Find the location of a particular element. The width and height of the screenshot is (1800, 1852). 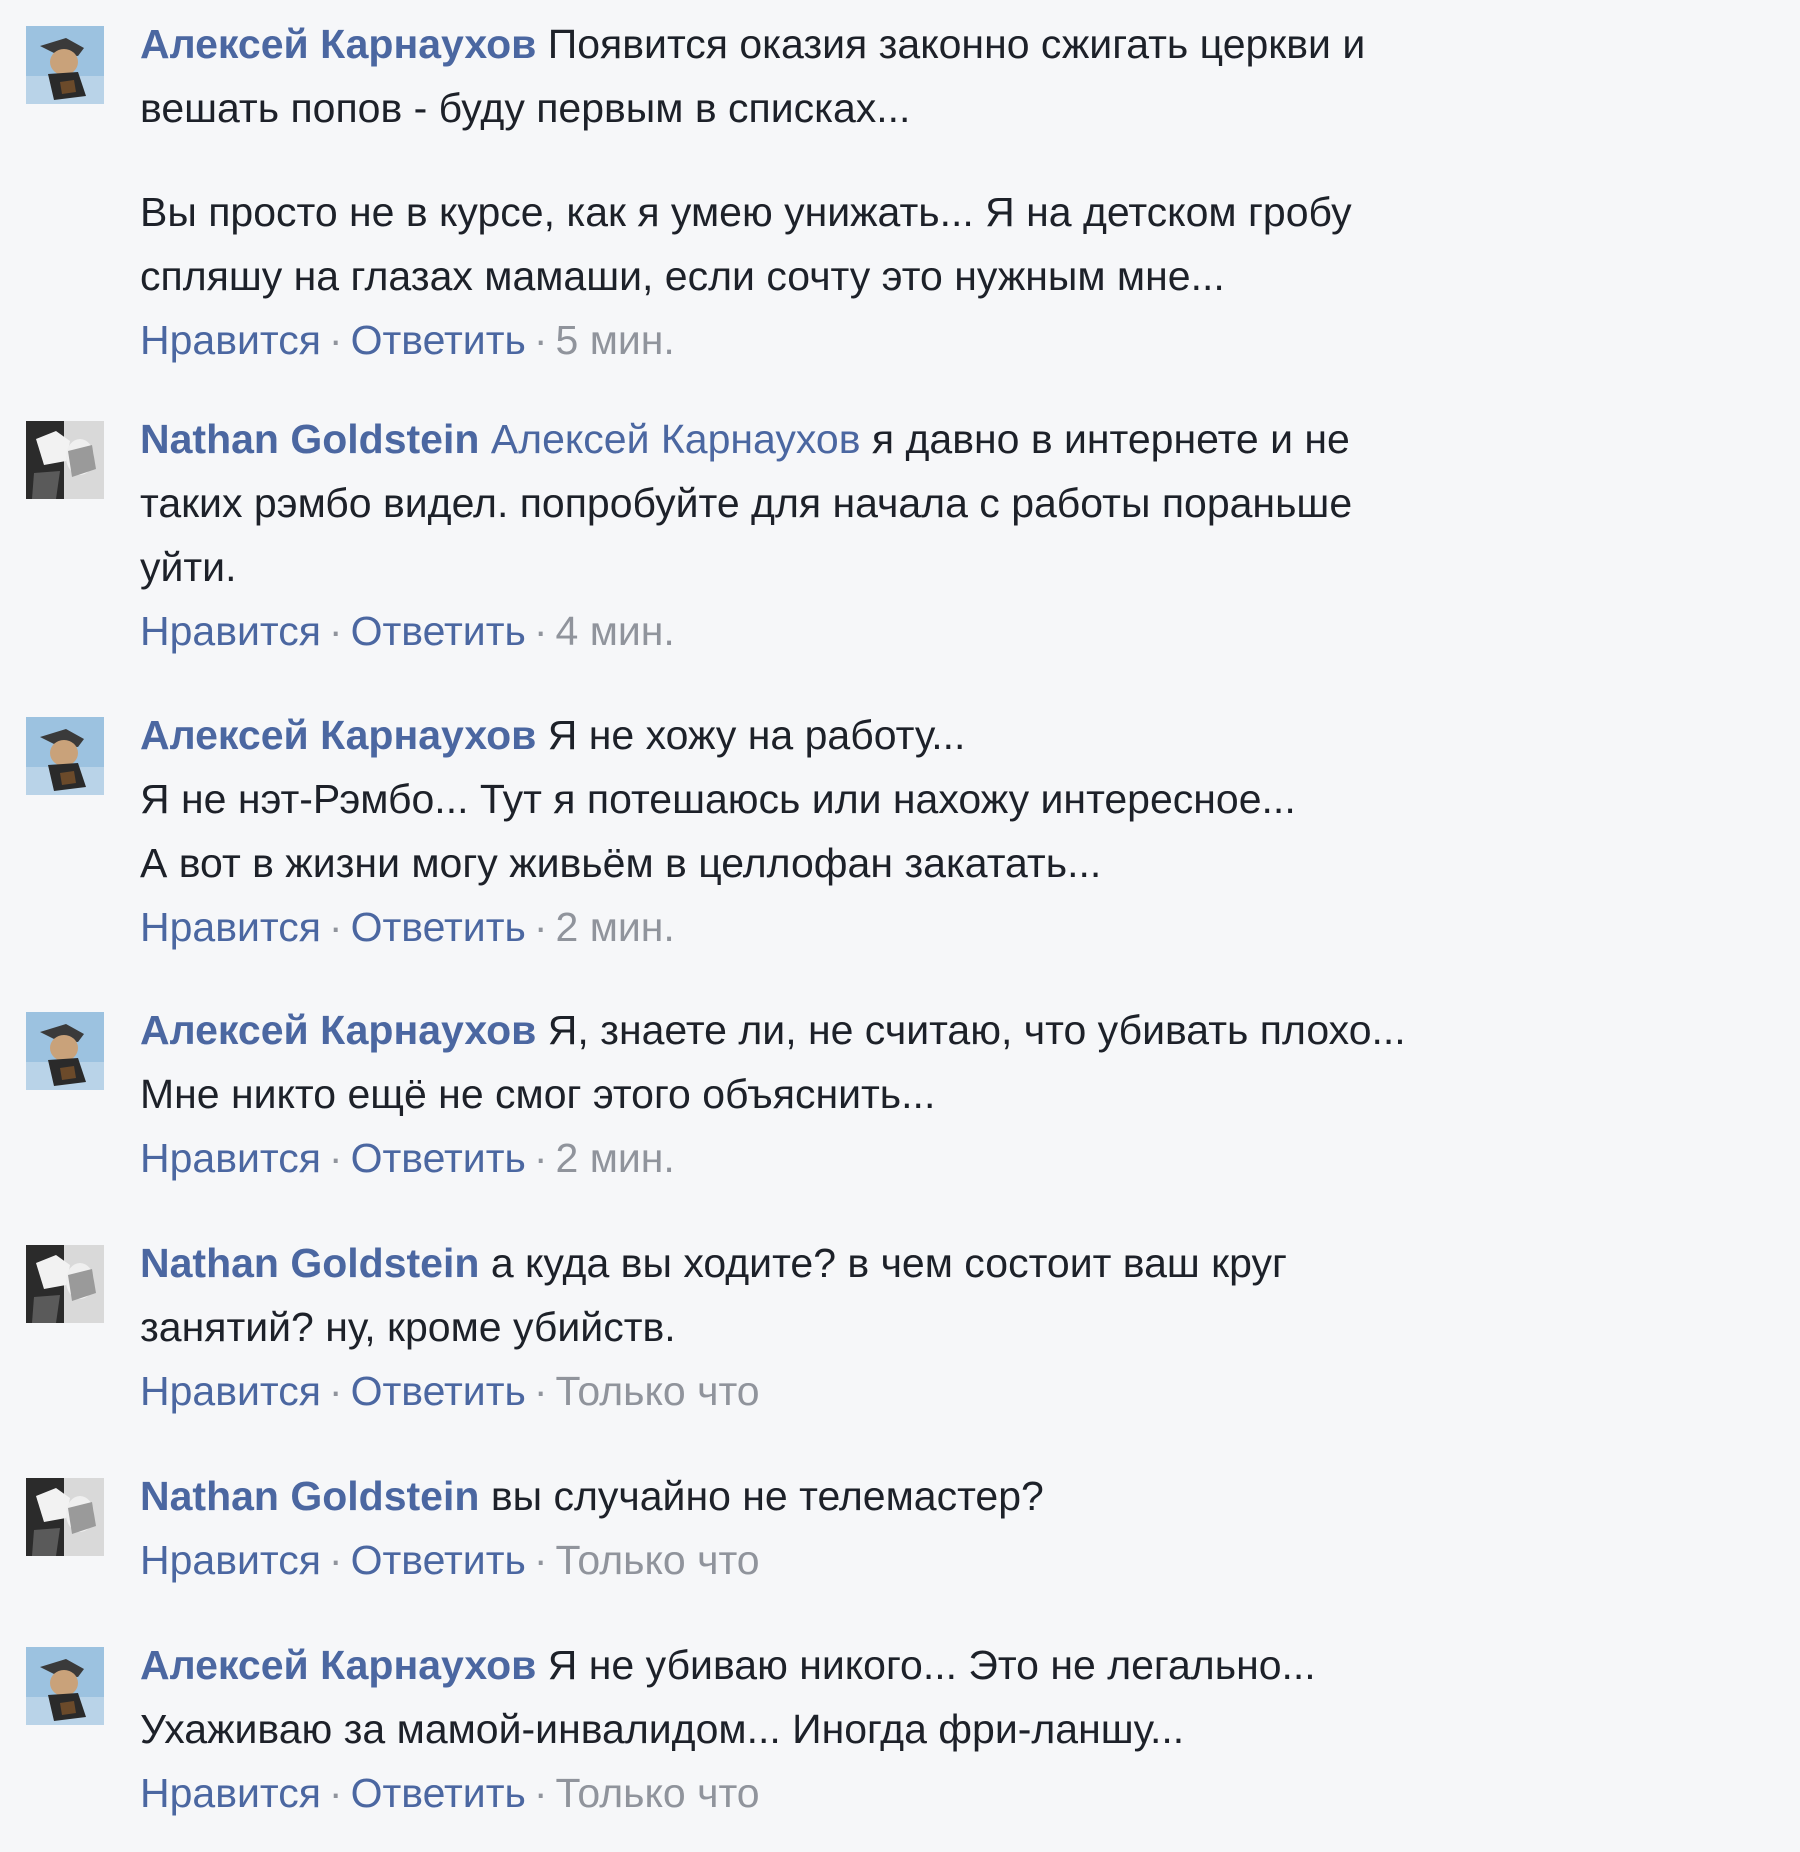

comment-text: я давно в интернете и не is located at coordinates (1110, 439).